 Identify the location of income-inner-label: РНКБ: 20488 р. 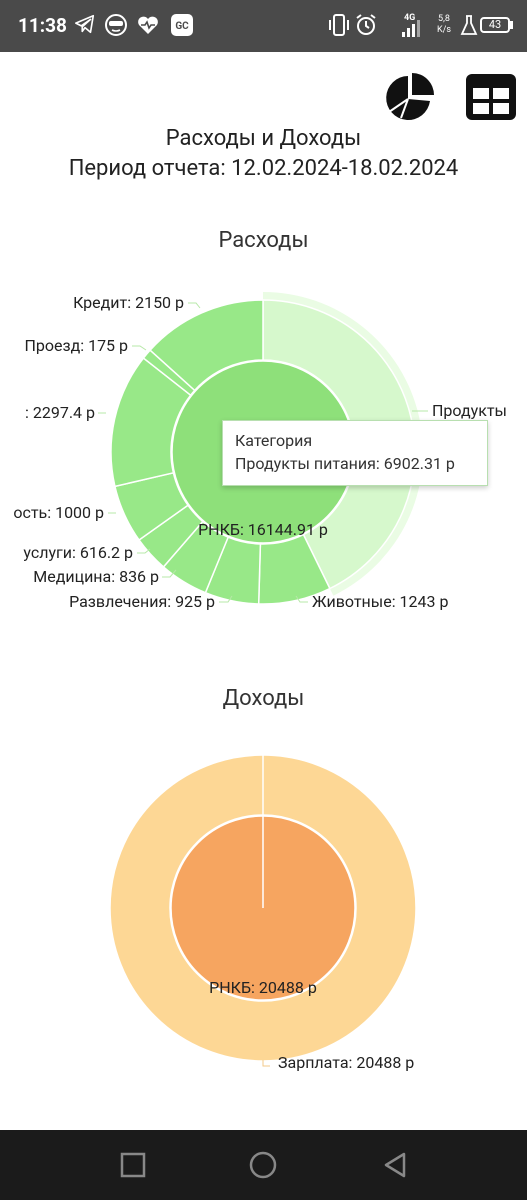
(263, 987).